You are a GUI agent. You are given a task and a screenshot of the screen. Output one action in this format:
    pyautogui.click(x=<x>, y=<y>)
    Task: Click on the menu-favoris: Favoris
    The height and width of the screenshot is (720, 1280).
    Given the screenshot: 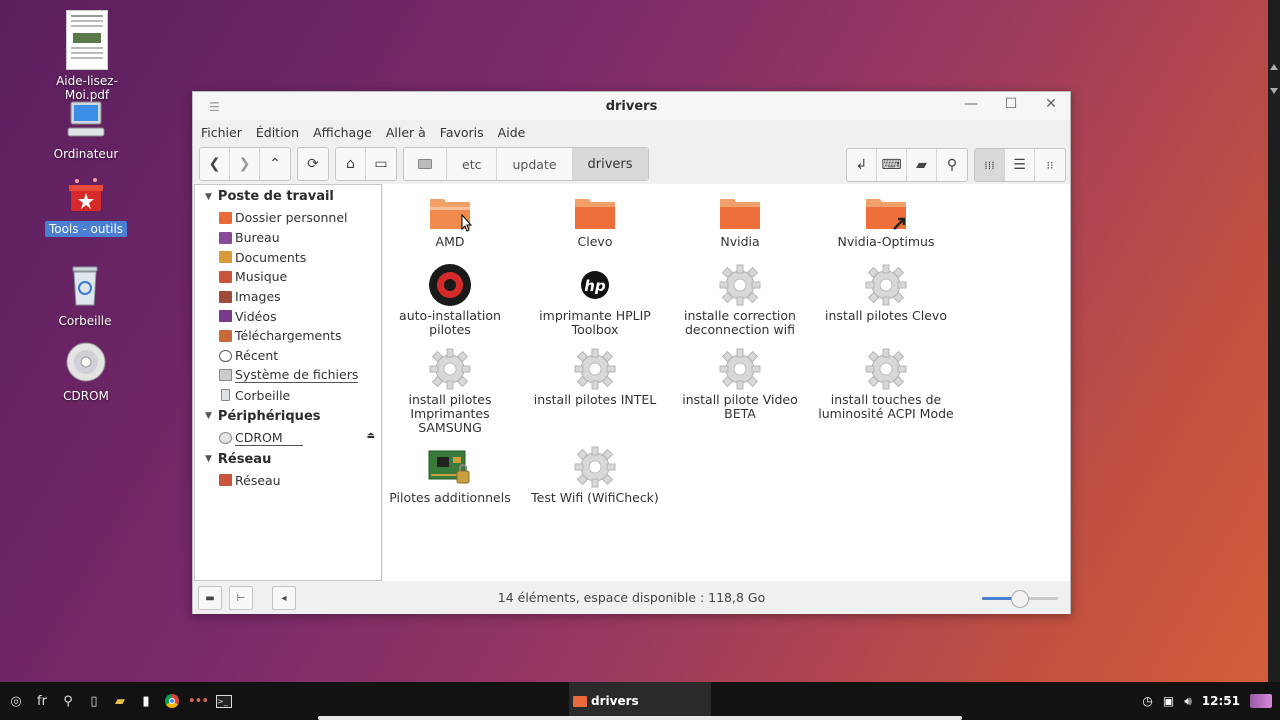 What is the action you would take?
    pyautogui.click(x=462, y=132)
    